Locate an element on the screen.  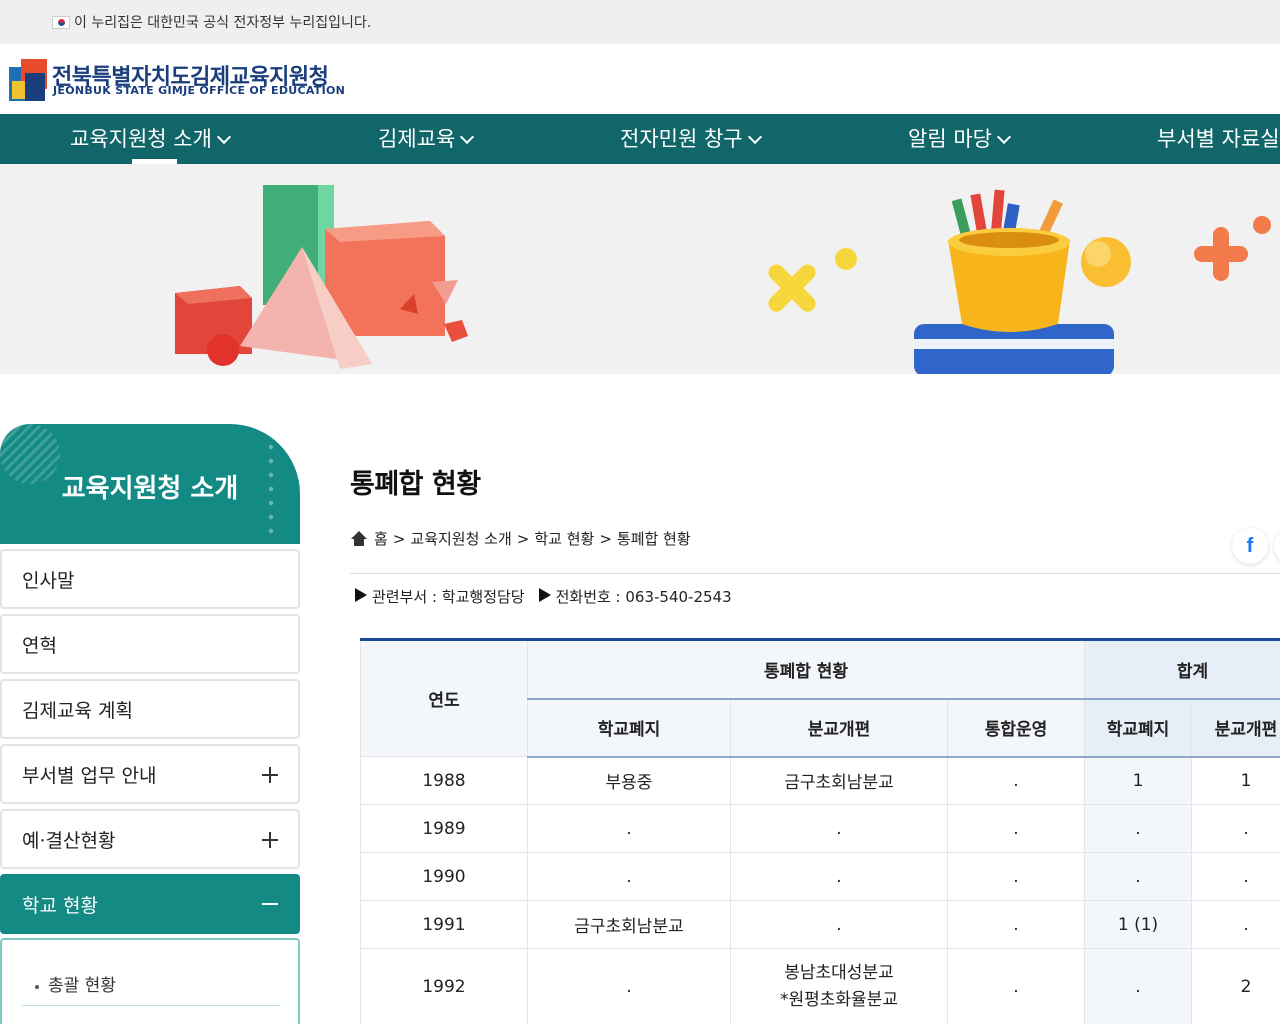
header-group-status: 통폐합 현황 is located at coordinates (806, 669).